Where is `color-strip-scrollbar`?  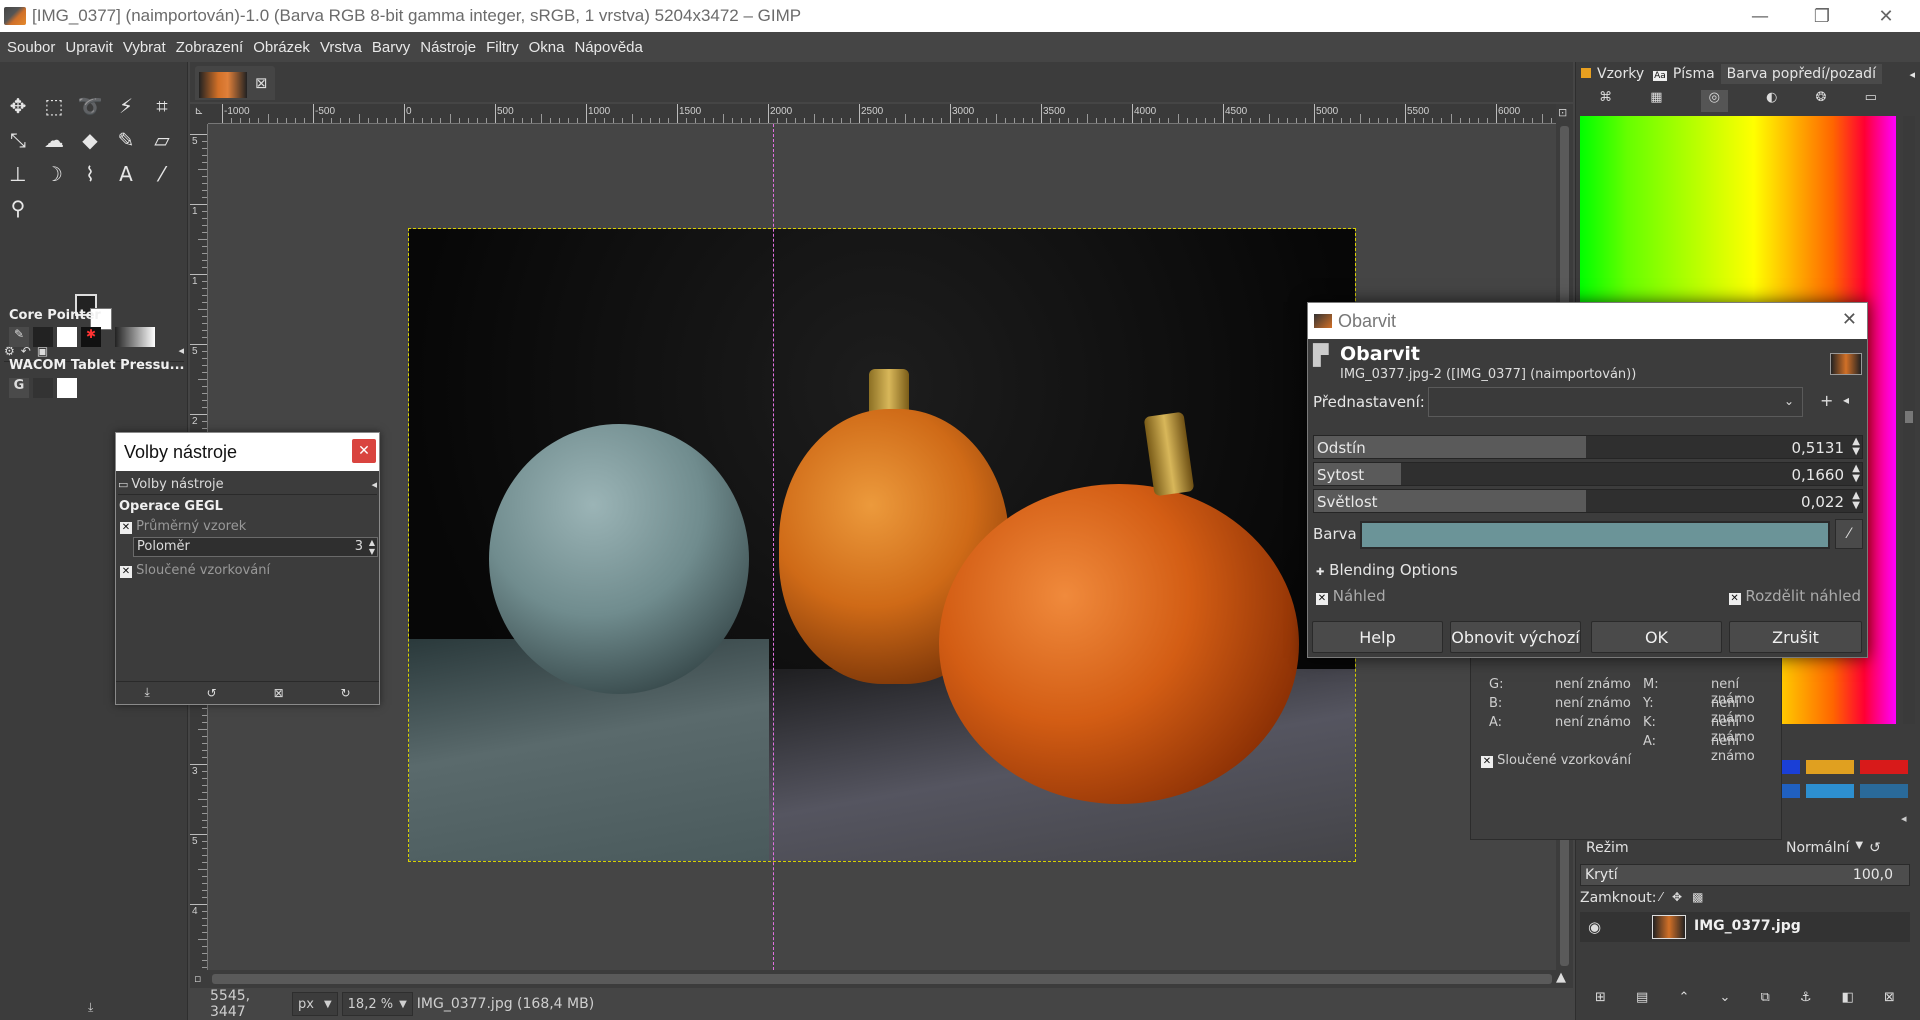 color-strip-scrollbar is located at coordinates (1909, 420).